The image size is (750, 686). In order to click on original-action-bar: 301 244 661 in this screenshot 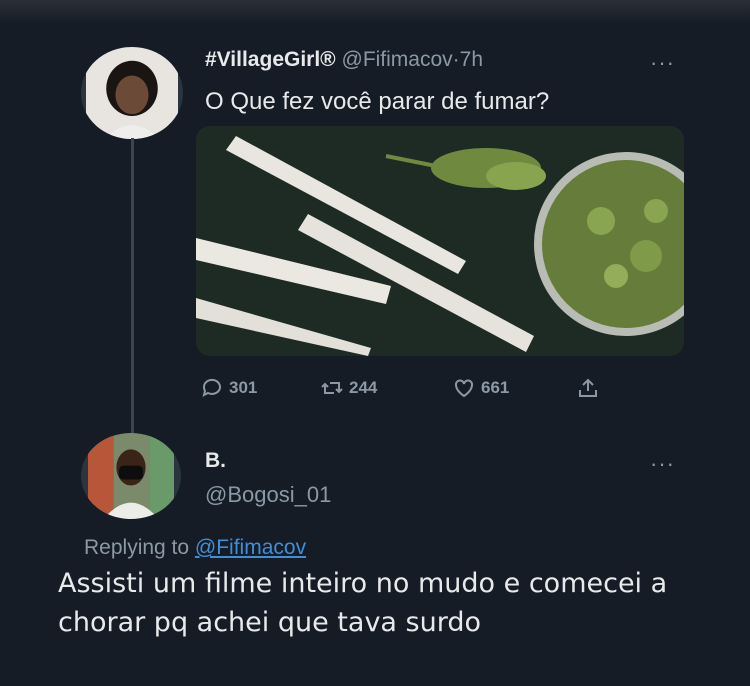, I will do `click(406, 388)`.